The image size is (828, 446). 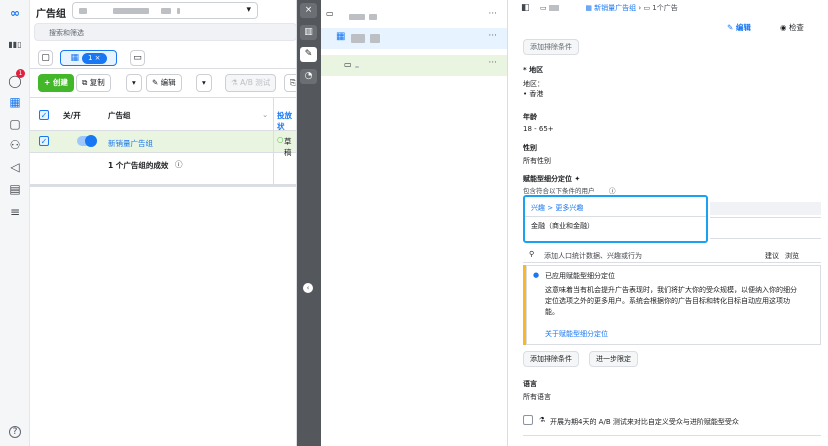 I want to click on info-body-line1: 这意味着当有机会提升广告表现时，我们将扩大你的受众规模，以便纳入你的细分, so click(x=671, y=290).